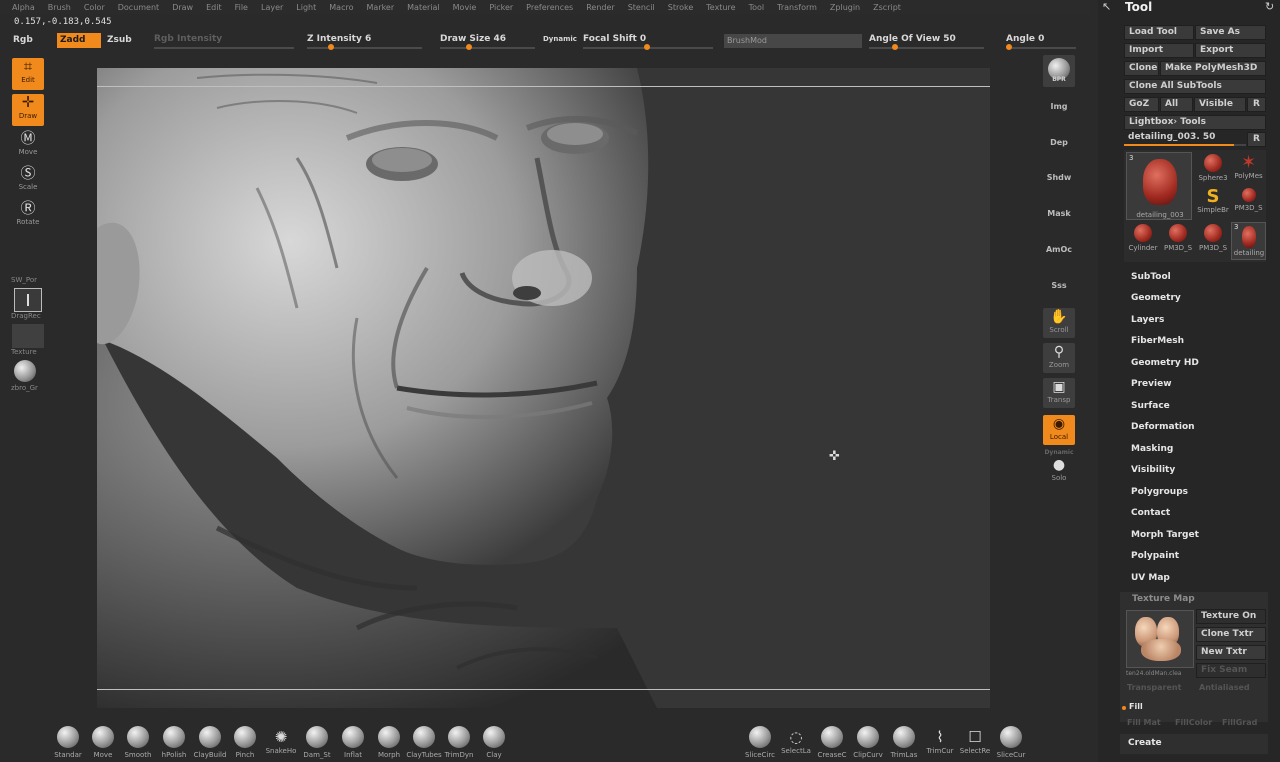  Describe the element at coordinates (353, 742) in the screenshot. I see `brush-inflat: Inflat` at that location.